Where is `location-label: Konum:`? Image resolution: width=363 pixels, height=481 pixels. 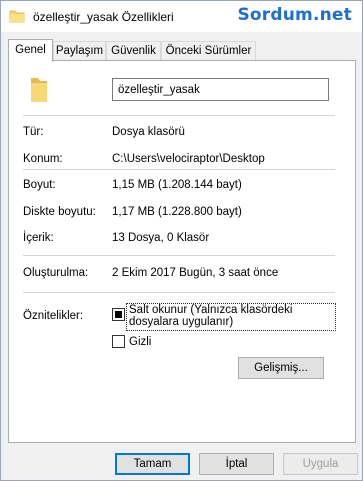
location-label: Konum: is located at coordinates (43, 159).